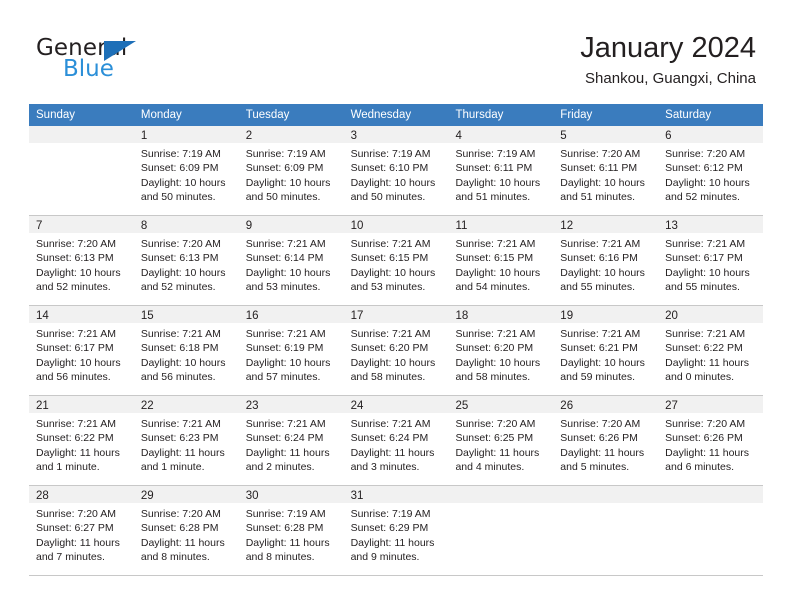  Describe the element at coordinates (284, 528) in the screenshot. I see `day-detail-line: Sunset: 6:28 PM` at that location.